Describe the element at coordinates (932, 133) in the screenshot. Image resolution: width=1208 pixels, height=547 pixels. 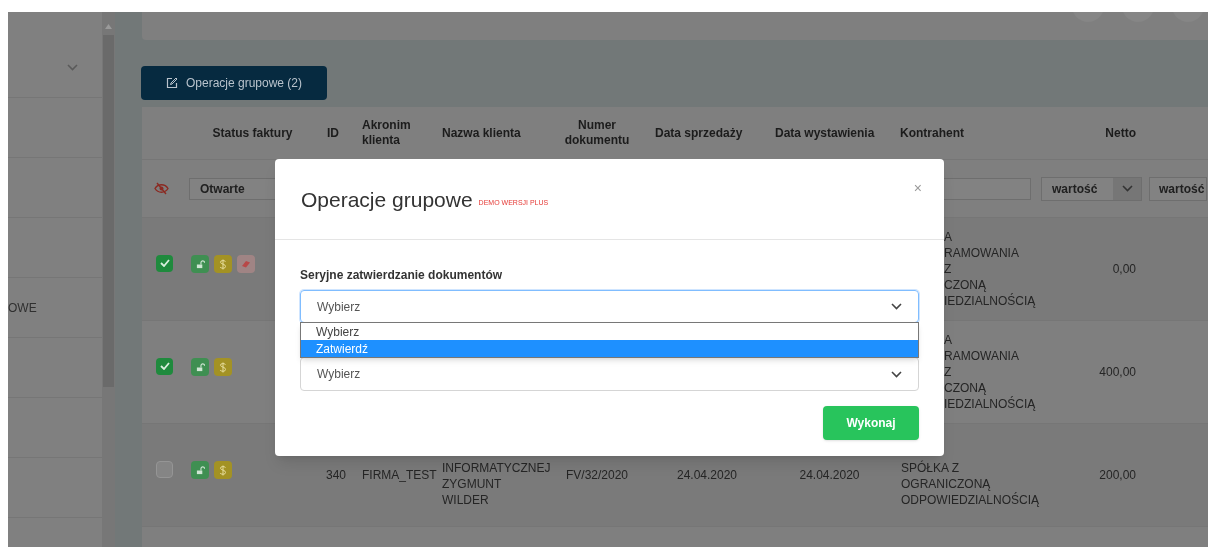
I see `column-header: Kontrahent` at that location.